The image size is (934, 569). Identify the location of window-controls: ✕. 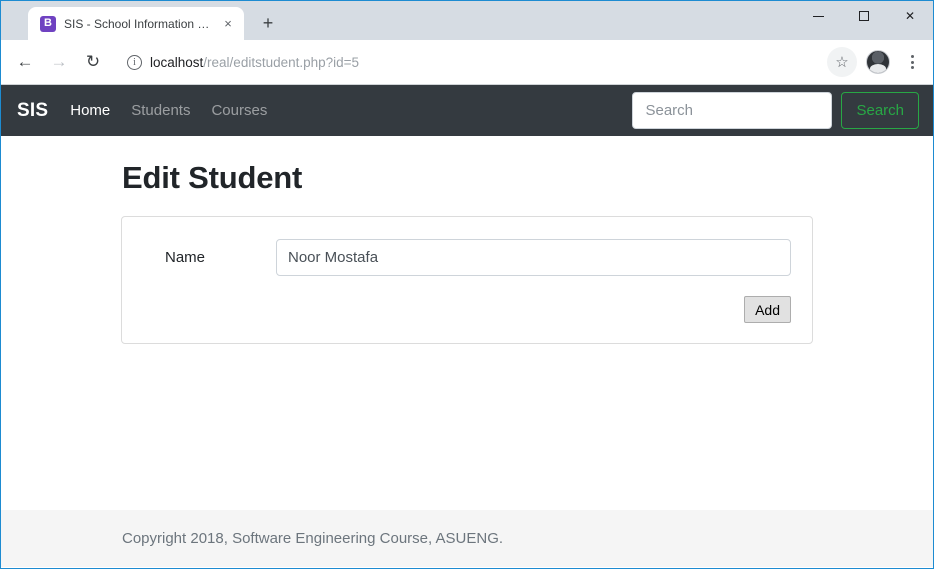
(864, 16).